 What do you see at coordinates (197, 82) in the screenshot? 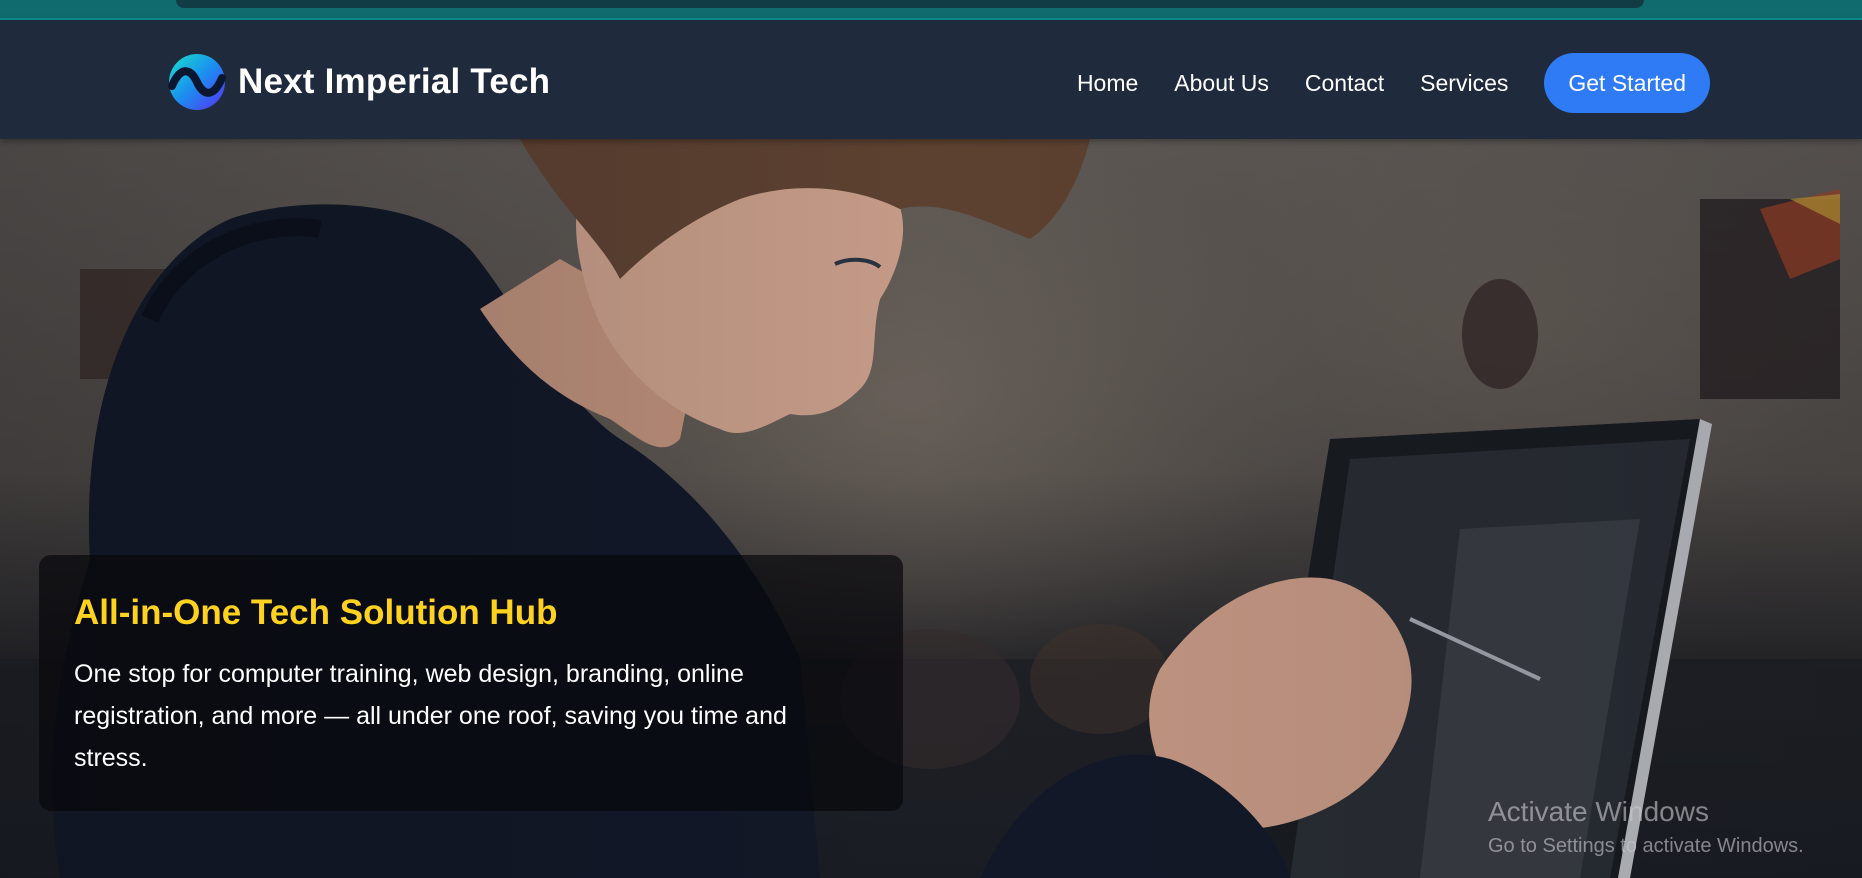
I see `wave-logo-icon` at bounding box center [197, 82].